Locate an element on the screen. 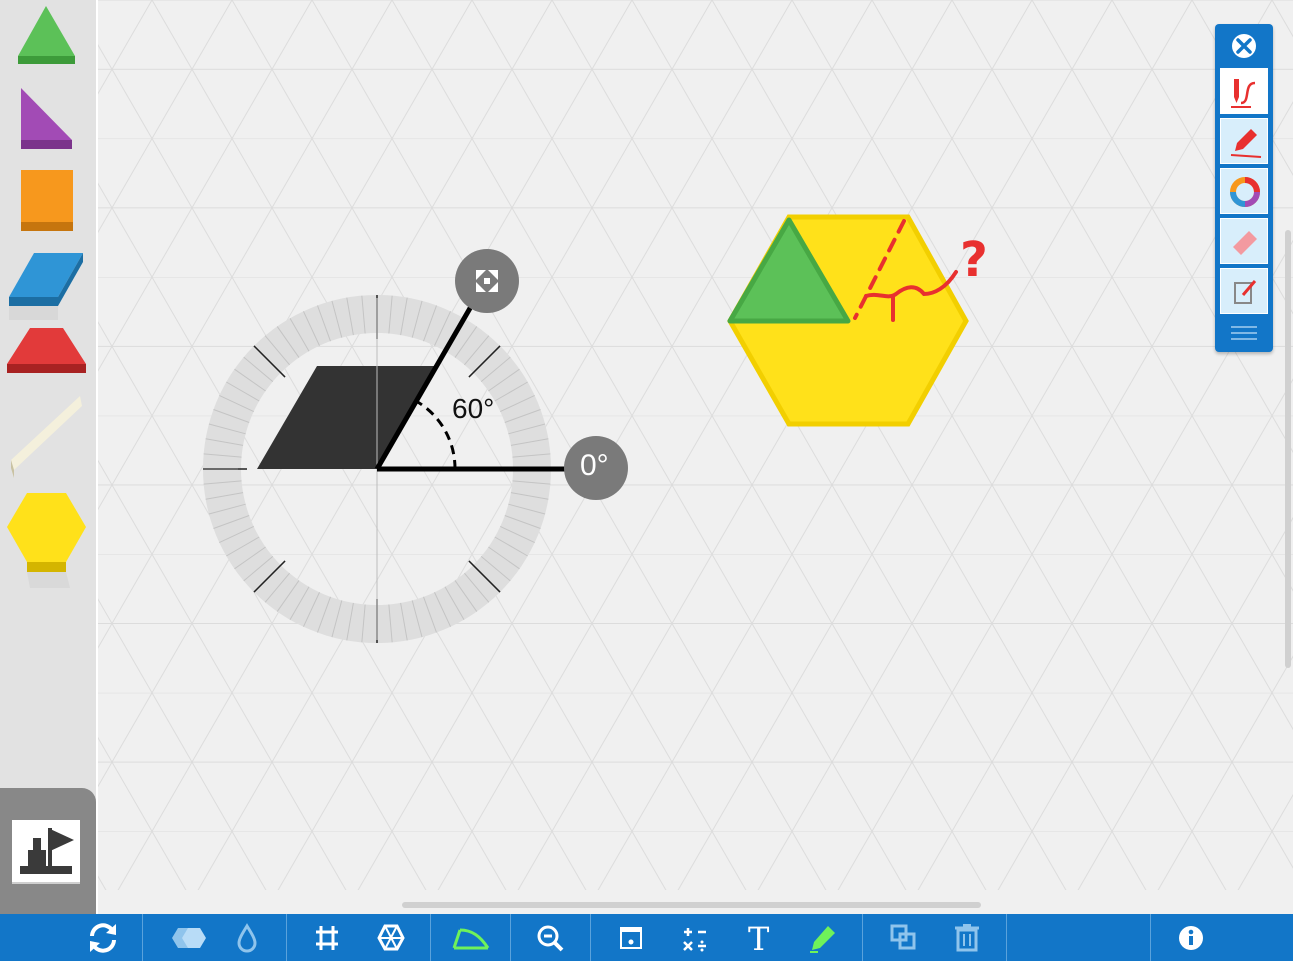 The height and width of the screenshot is (961, 1293). angle-readout: 60° is located at coordinates (473, 408).